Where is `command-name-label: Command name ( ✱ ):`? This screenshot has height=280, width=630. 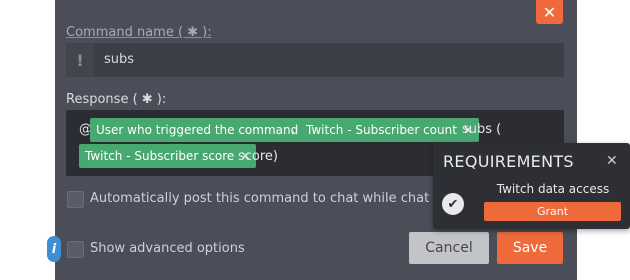
command-name-label: Command name ( ✱ ): is located at coordinates (139, 32).